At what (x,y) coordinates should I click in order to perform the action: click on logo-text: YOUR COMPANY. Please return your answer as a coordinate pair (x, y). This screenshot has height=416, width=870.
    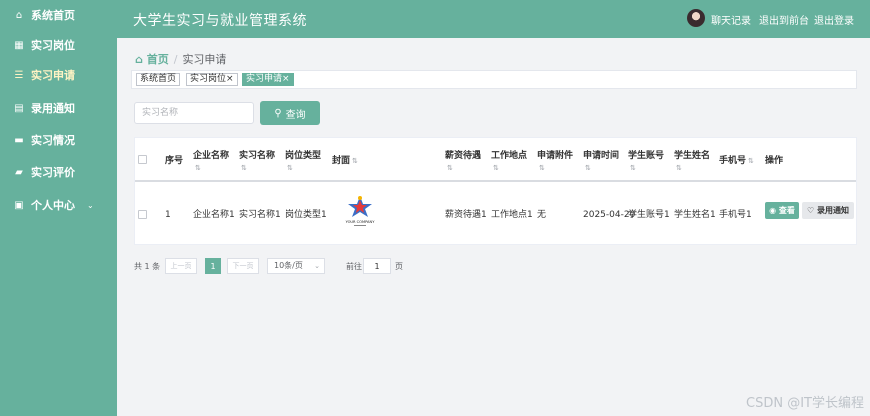
    Looking at the image, I should click on (361, 222).